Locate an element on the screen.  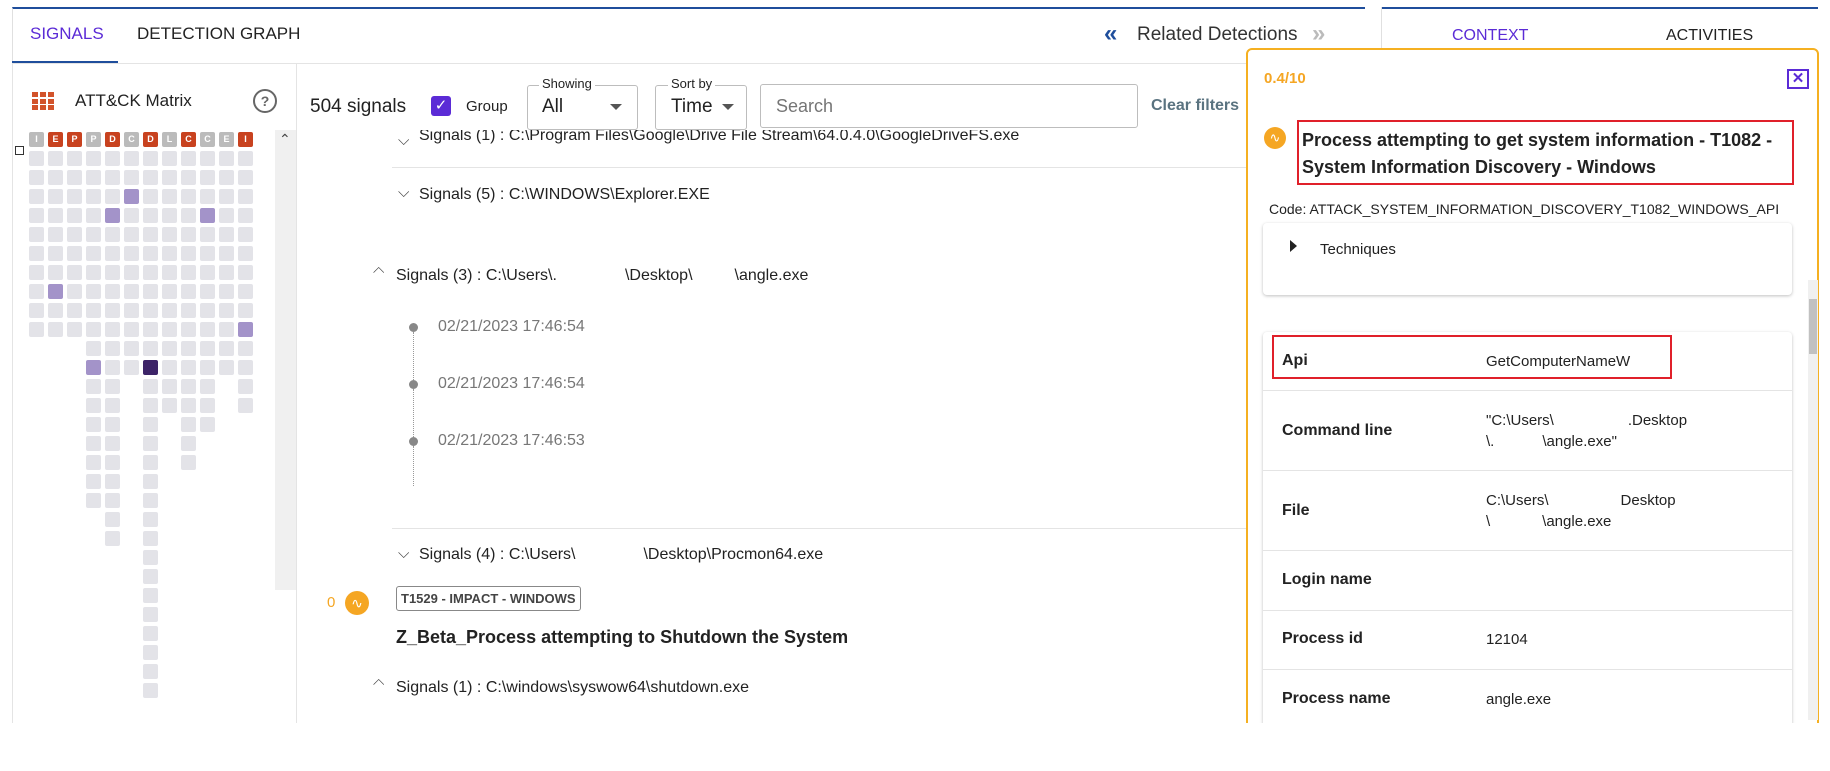
signal-timestamp: 02/21/2023 17:46:54 is located at coordinates (511, 327).